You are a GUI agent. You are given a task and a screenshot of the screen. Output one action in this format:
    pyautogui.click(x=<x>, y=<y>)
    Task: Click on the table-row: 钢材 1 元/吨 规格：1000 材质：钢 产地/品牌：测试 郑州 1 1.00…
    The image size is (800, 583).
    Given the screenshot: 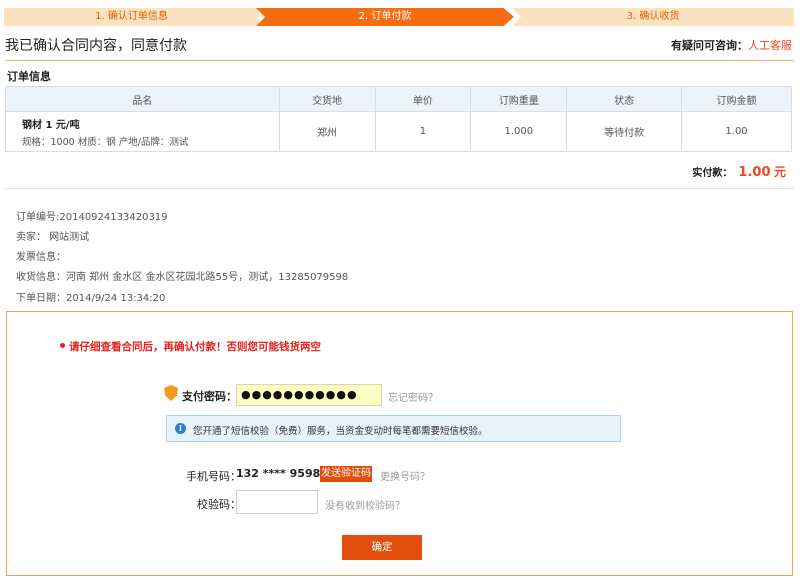 What is the action you would take?
    pyautogui.click(x=398, y=131)
    